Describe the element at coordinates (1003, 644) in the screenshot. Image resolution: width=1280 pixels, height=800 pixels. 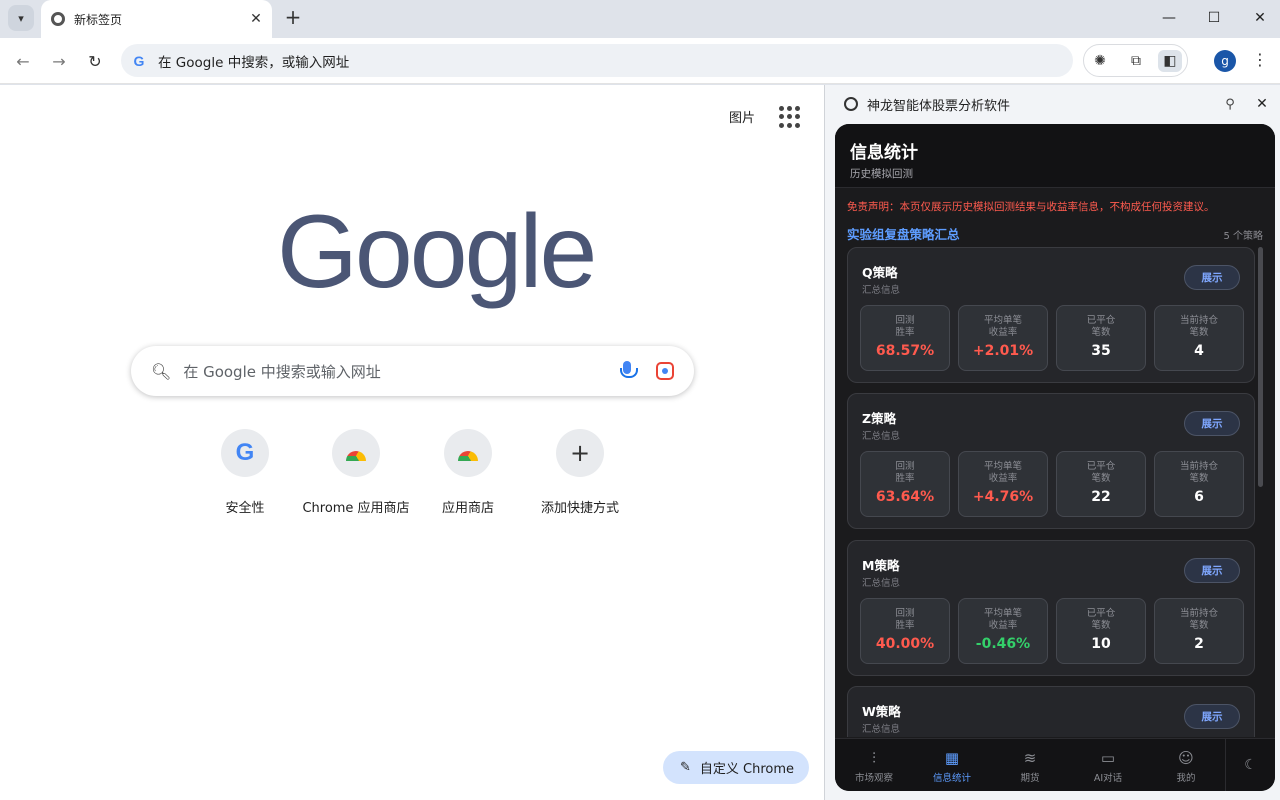
I see `stat-value: -0.46%` at that location.